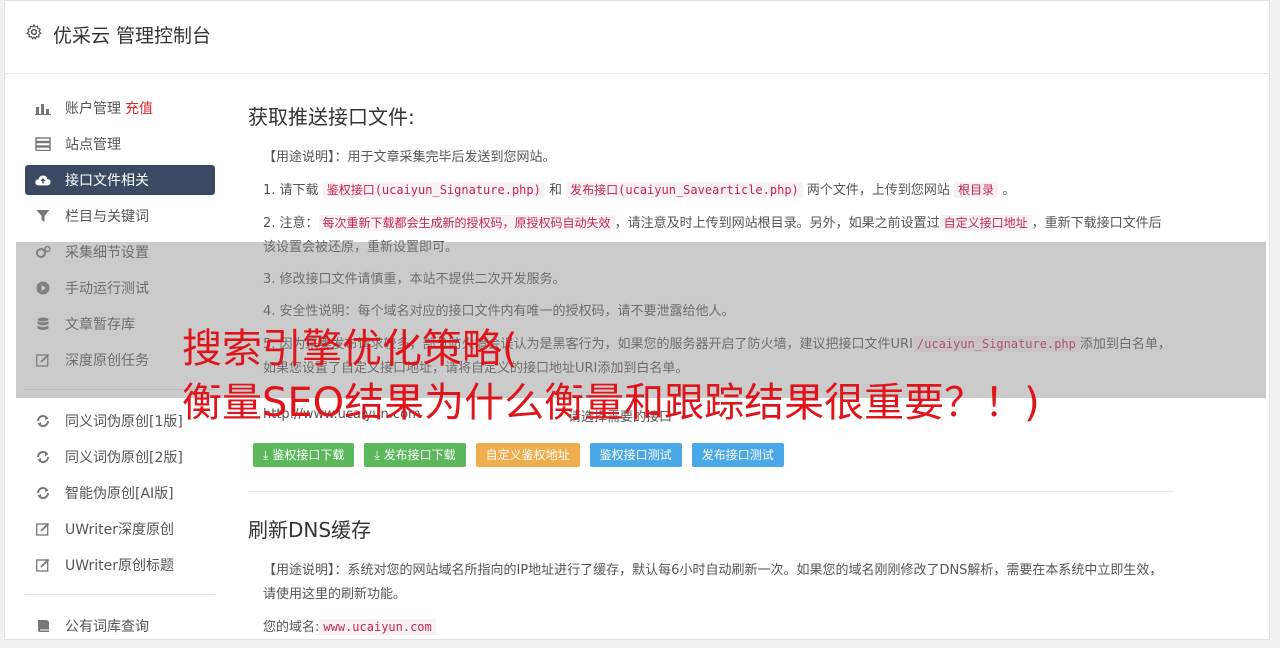 The image size is (1280, 648). Describe the element at coordinates (43, 144) in the screenshot. I see `server-icon` at that location.